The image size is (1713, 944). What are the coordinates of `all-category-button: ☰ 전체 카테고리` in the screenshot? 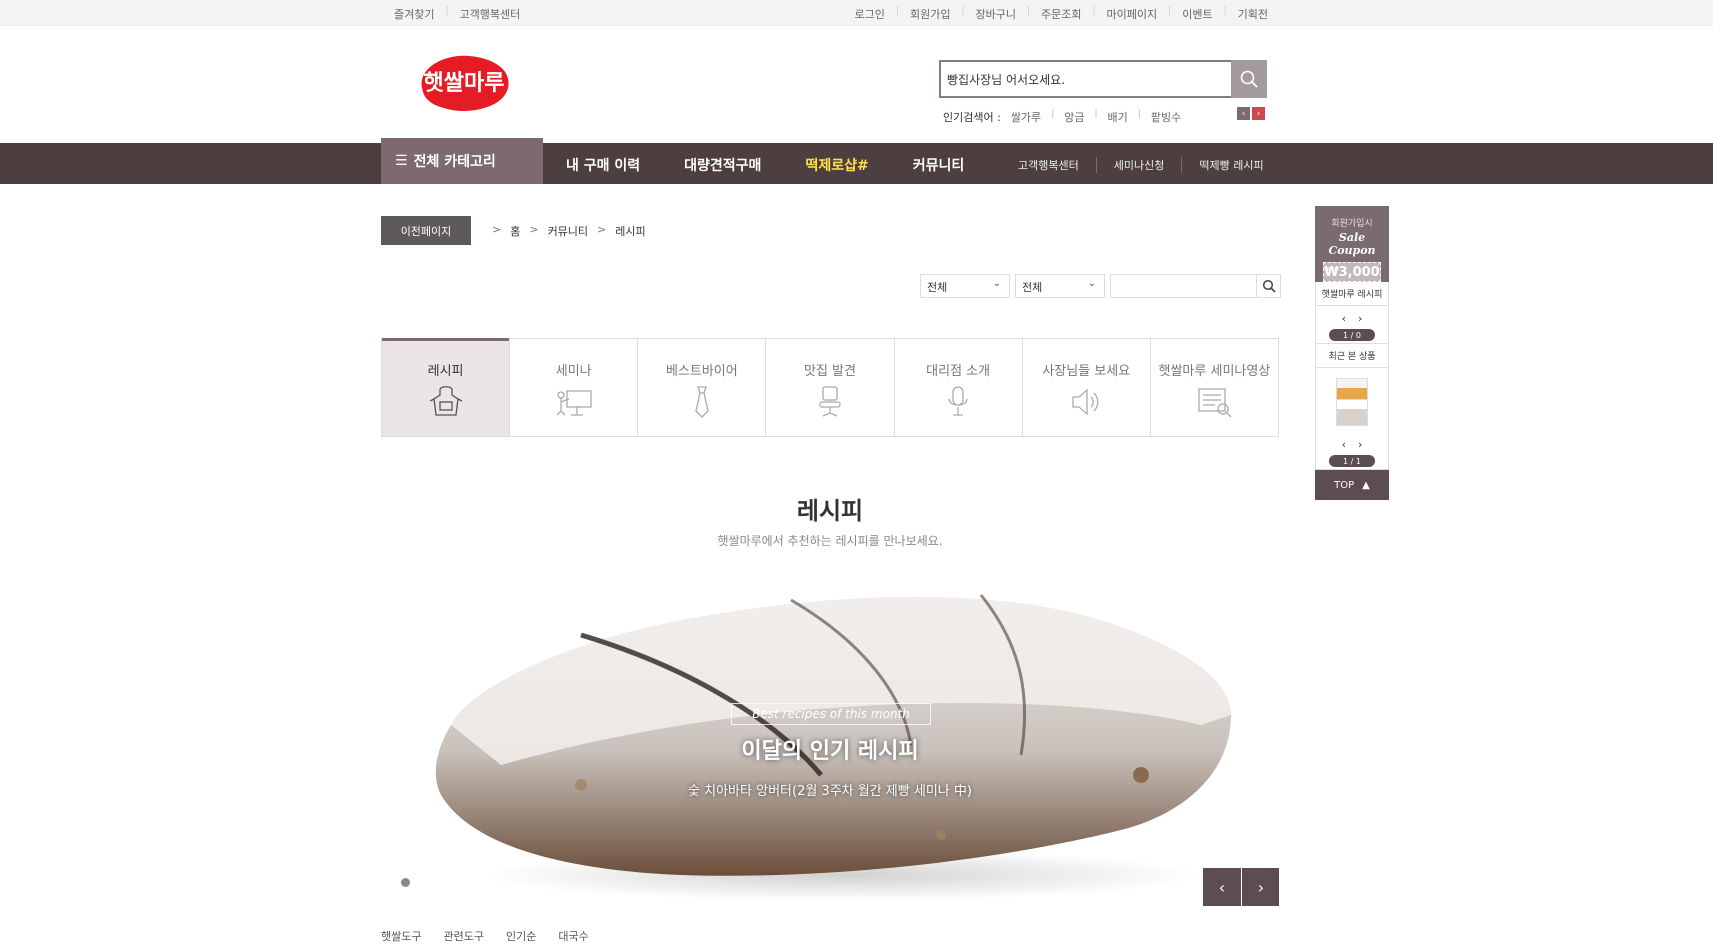 It's located at (462, 161).